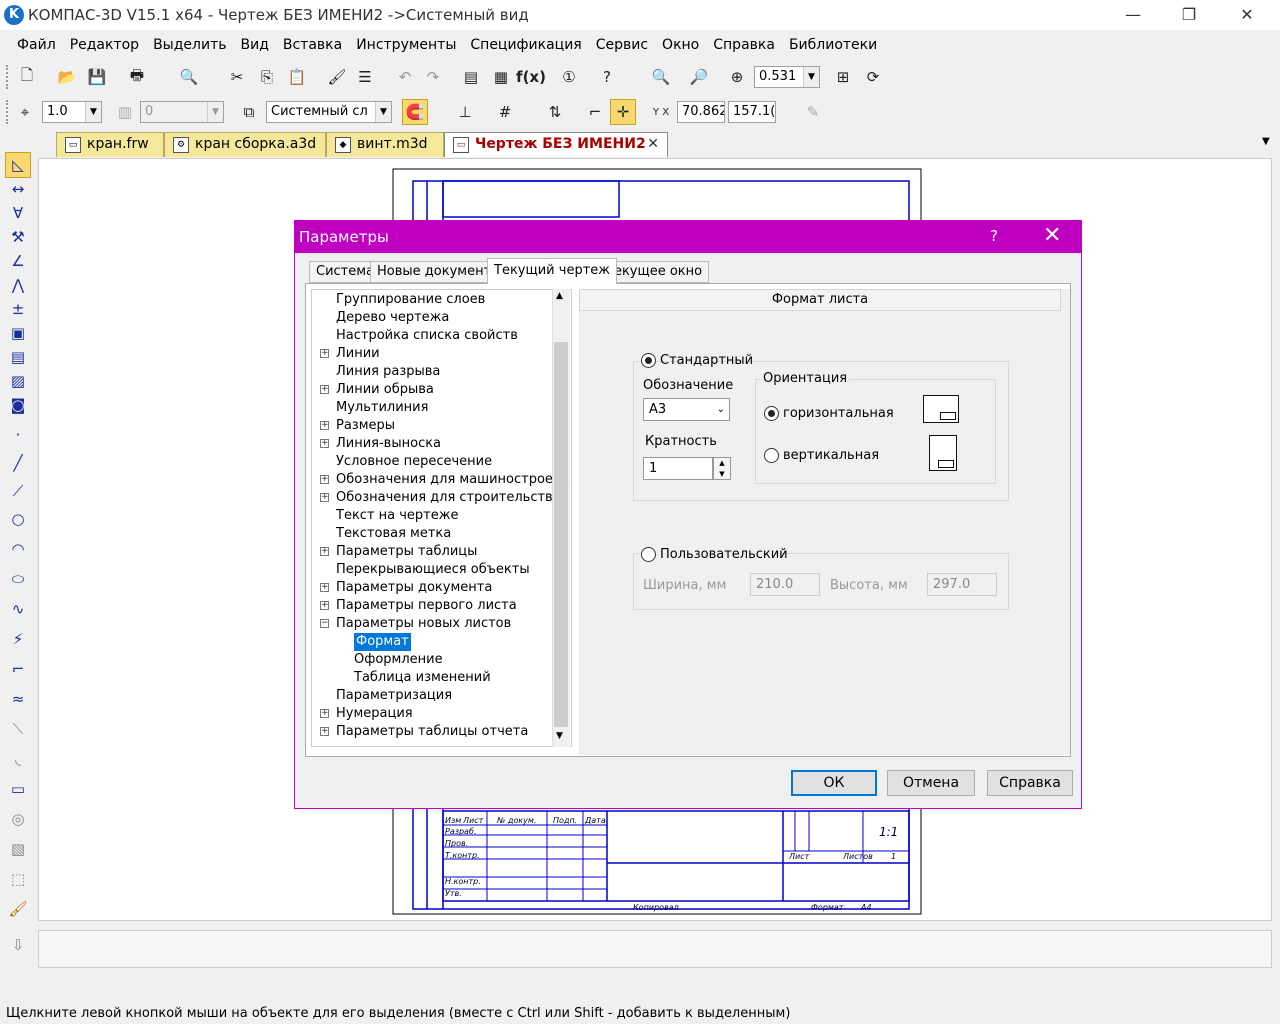 The width and height of the screenshot is (1280, 1024). I want to click on menu-view: Вид, so click(254, 45).